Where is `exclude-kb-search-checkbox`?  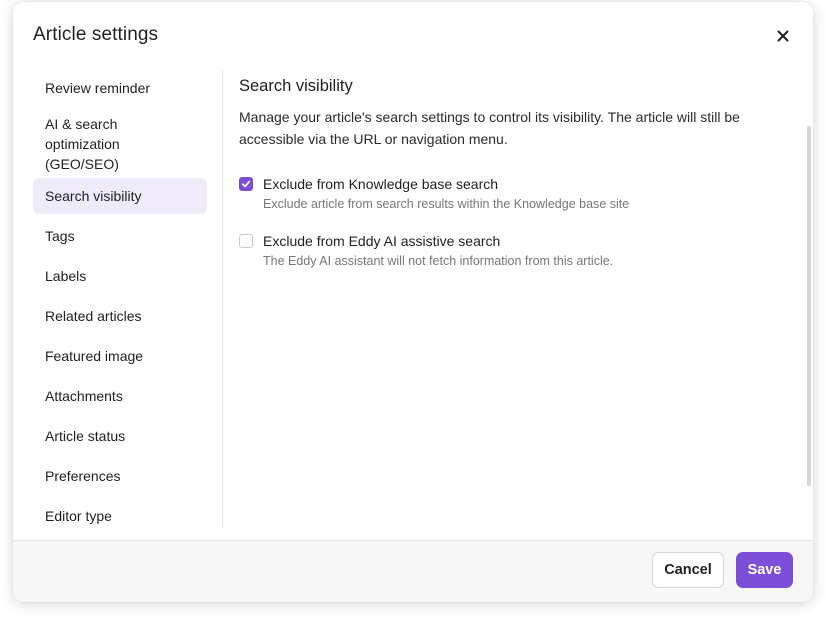
exclude-kb-search-checkbox is located at coordinates (246, 184).